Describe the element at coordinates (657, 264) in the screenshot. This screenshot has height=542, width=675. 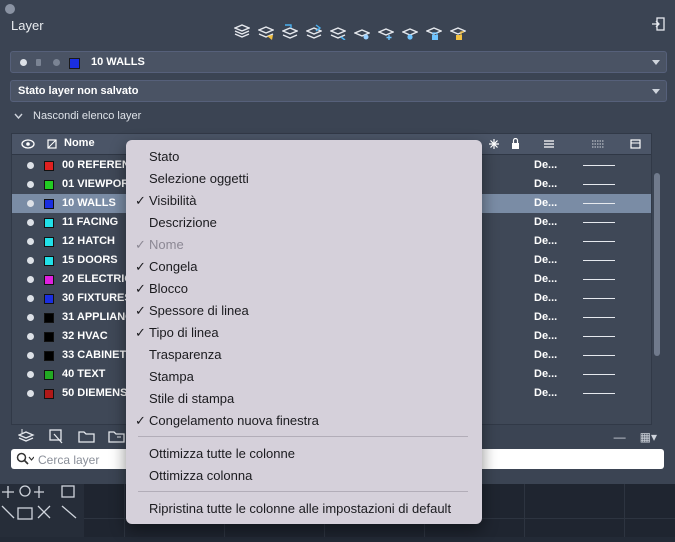
I see `layer-list-scrollbar` at that location.